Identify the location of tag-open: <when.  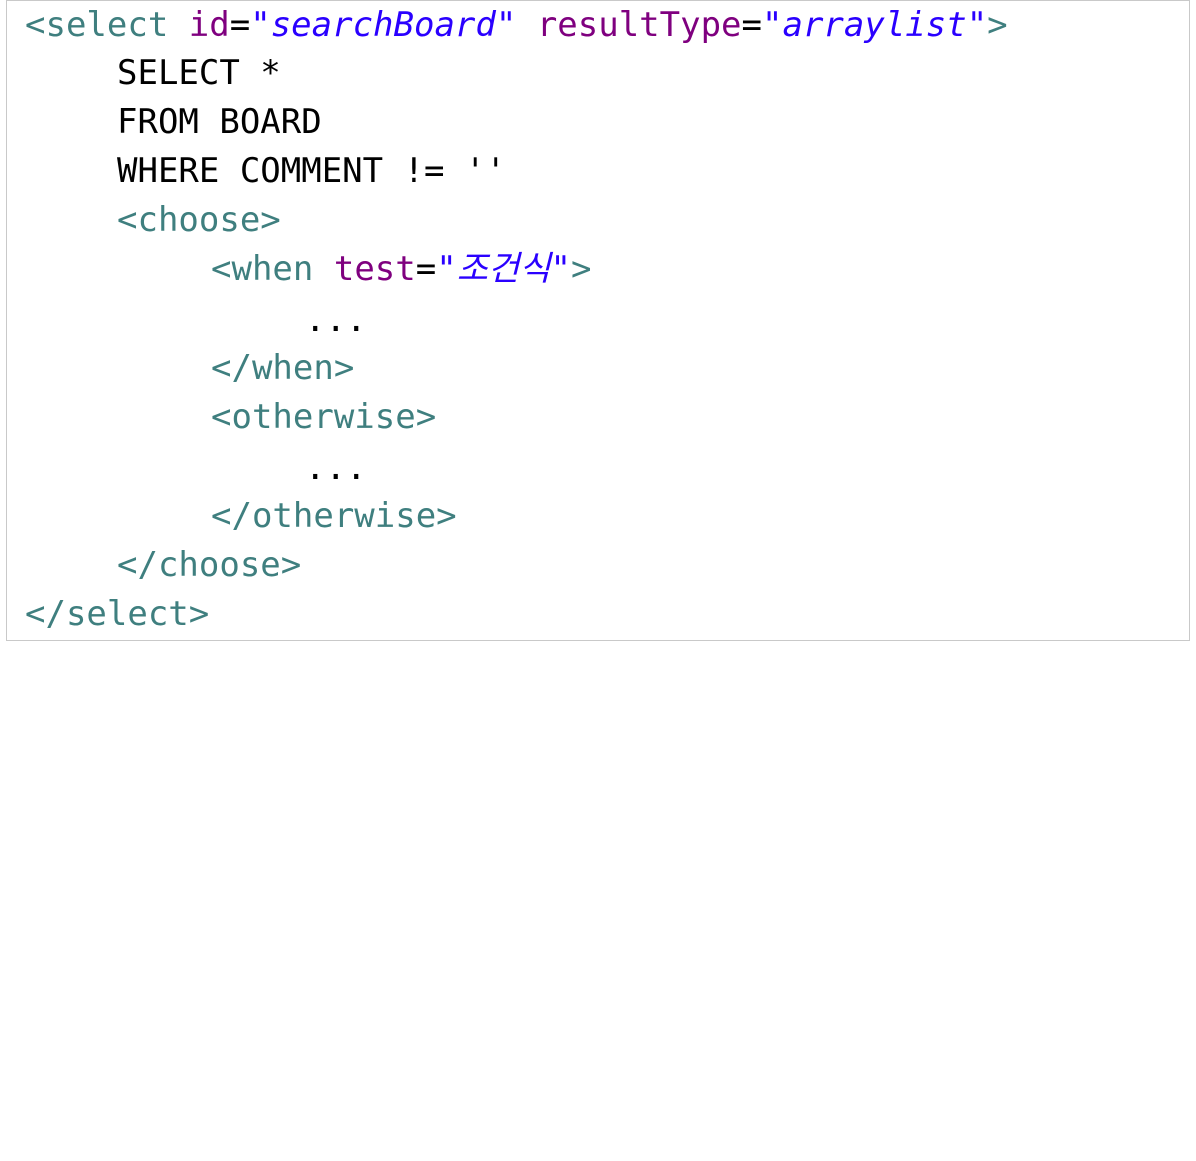
(262, 269).